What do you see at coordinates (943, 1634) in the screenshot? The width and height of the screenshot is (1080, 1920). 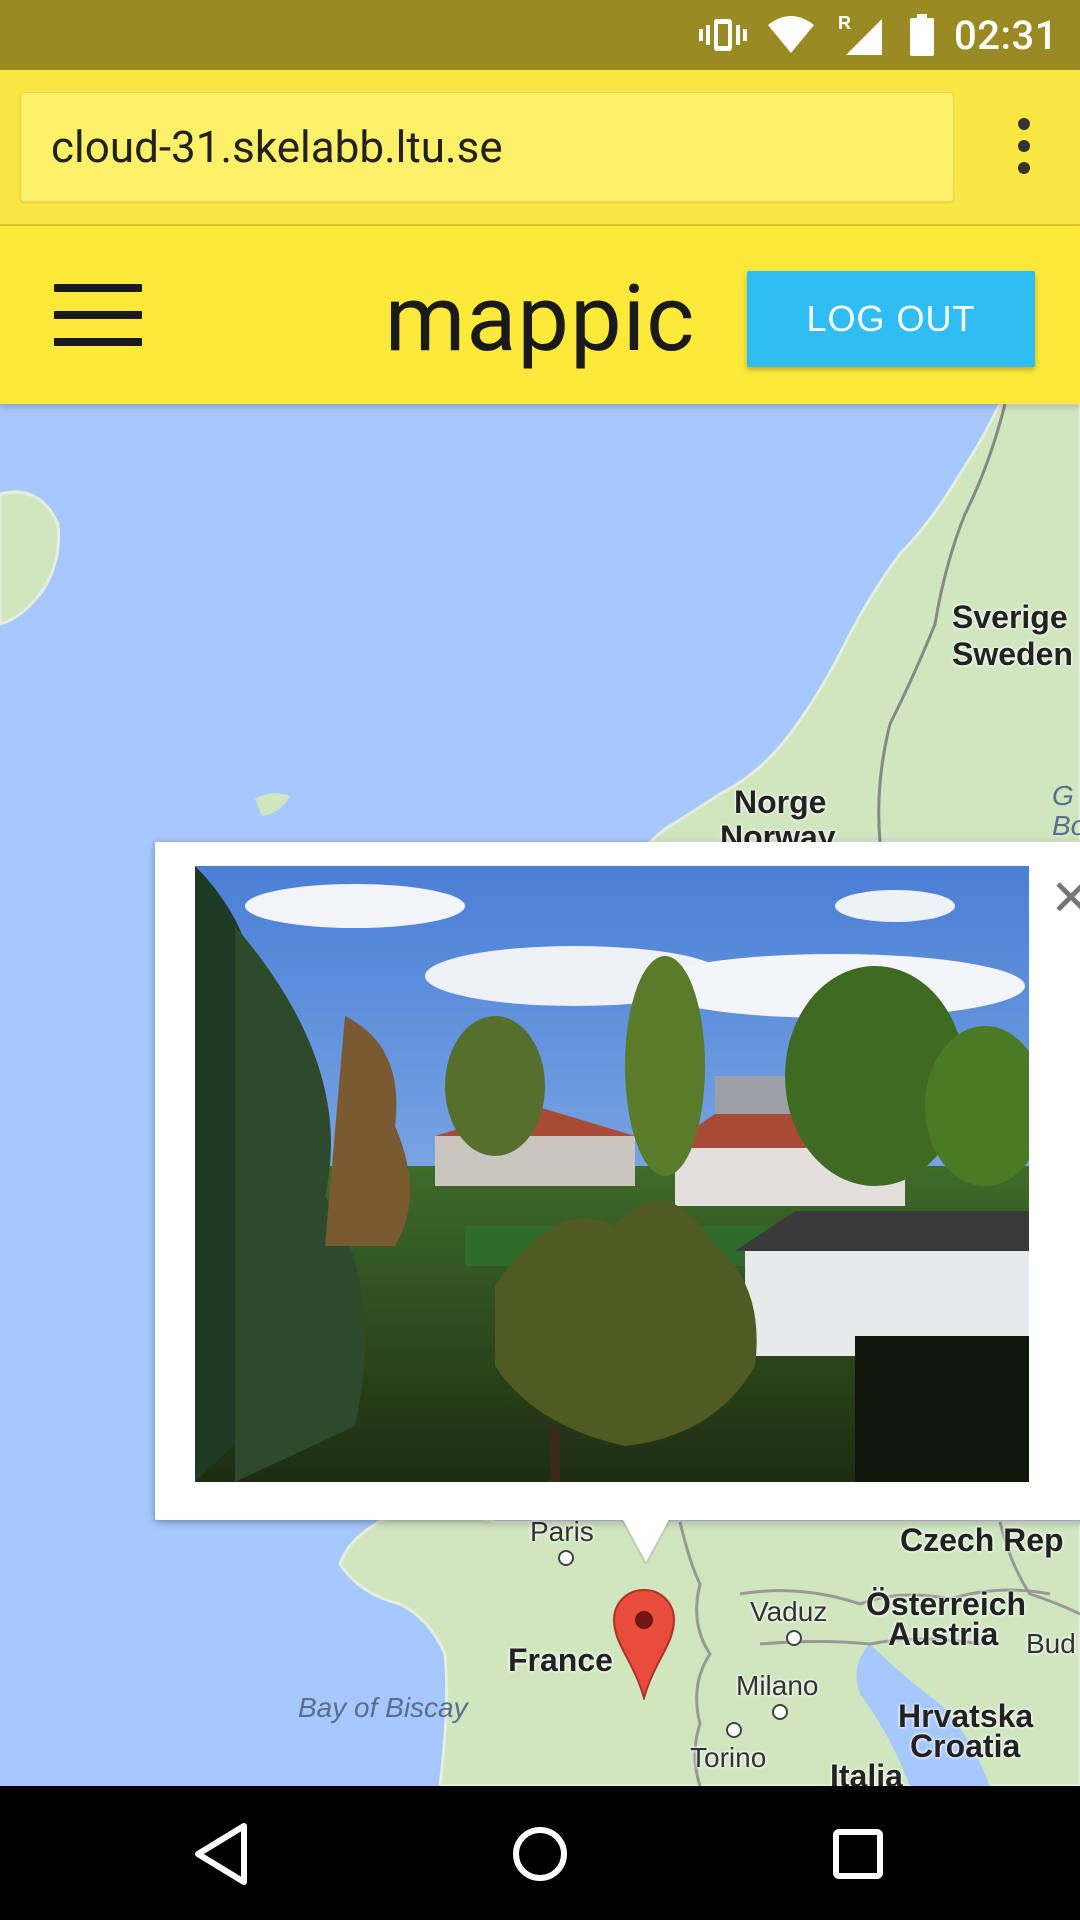 I see `map-label-austria: Austria` at bounding box center [943, 1634].